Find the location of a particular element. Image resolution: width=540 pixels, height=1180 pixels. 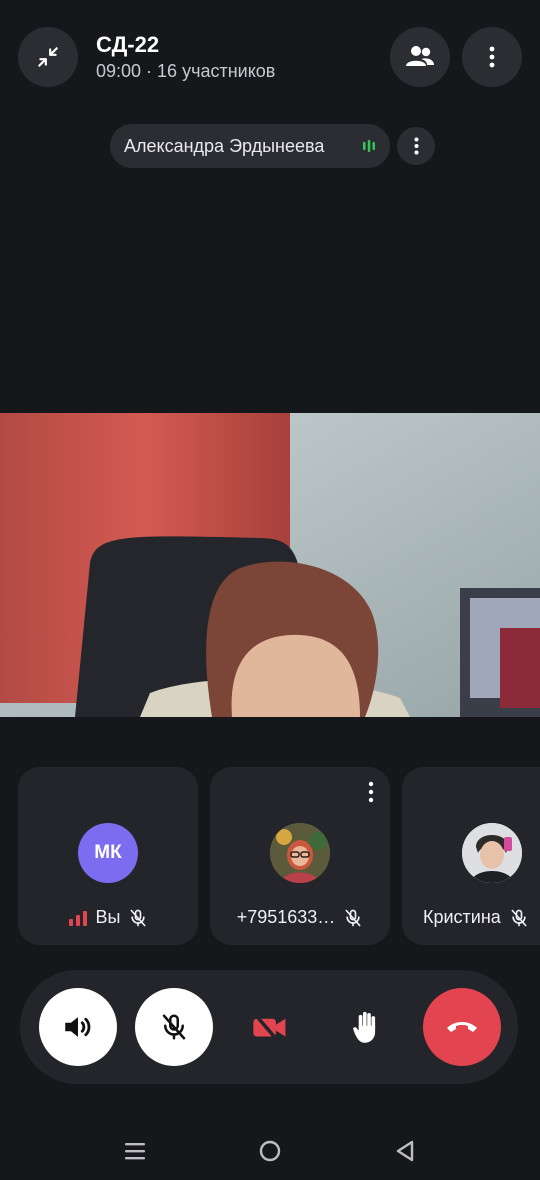

participants-button is located at coordinates (420, 57).